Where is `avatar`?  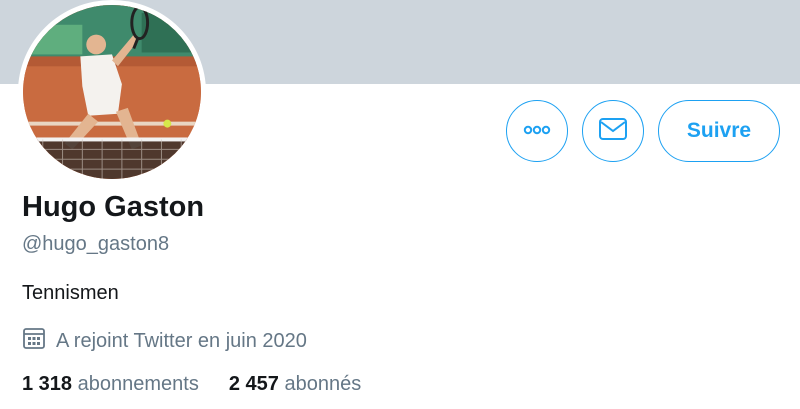
avatar is located at coordinates (112, 92).